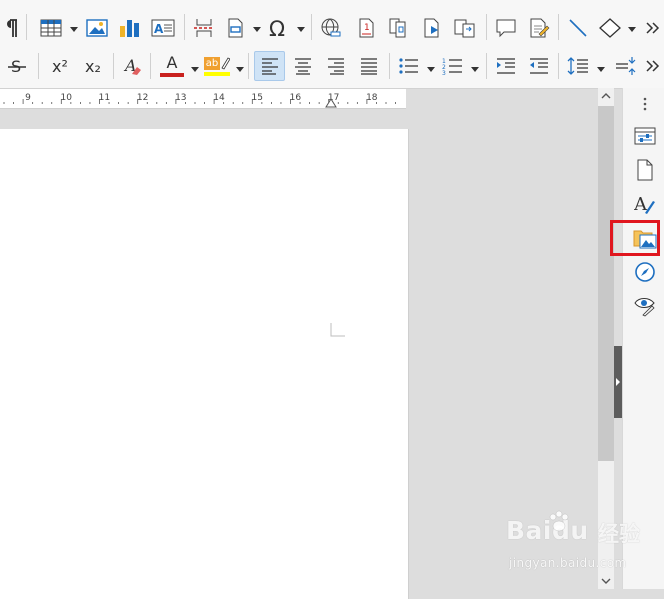 The height and width of the screenshot is (599, 664). I want to click on ruler-label: 9, so click(28, 98).